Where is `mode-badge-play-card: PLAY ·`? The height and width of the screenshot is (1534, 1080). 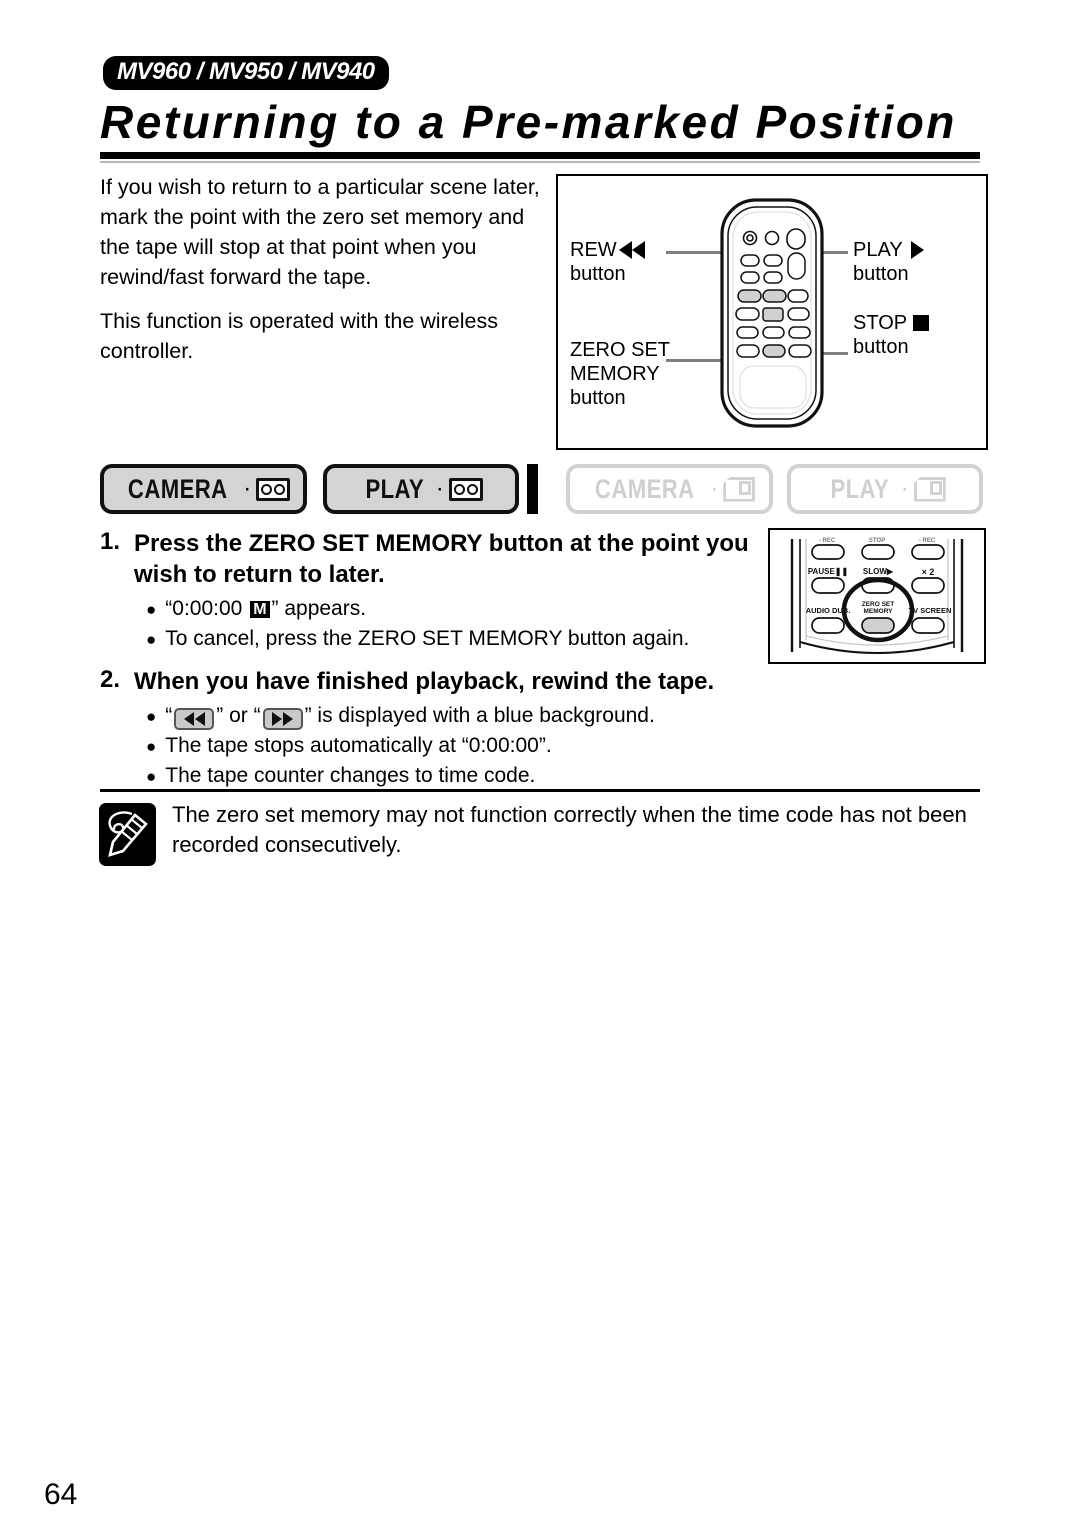
mode-badge-play-card: PLAY · is located at coordinates (885, 489).